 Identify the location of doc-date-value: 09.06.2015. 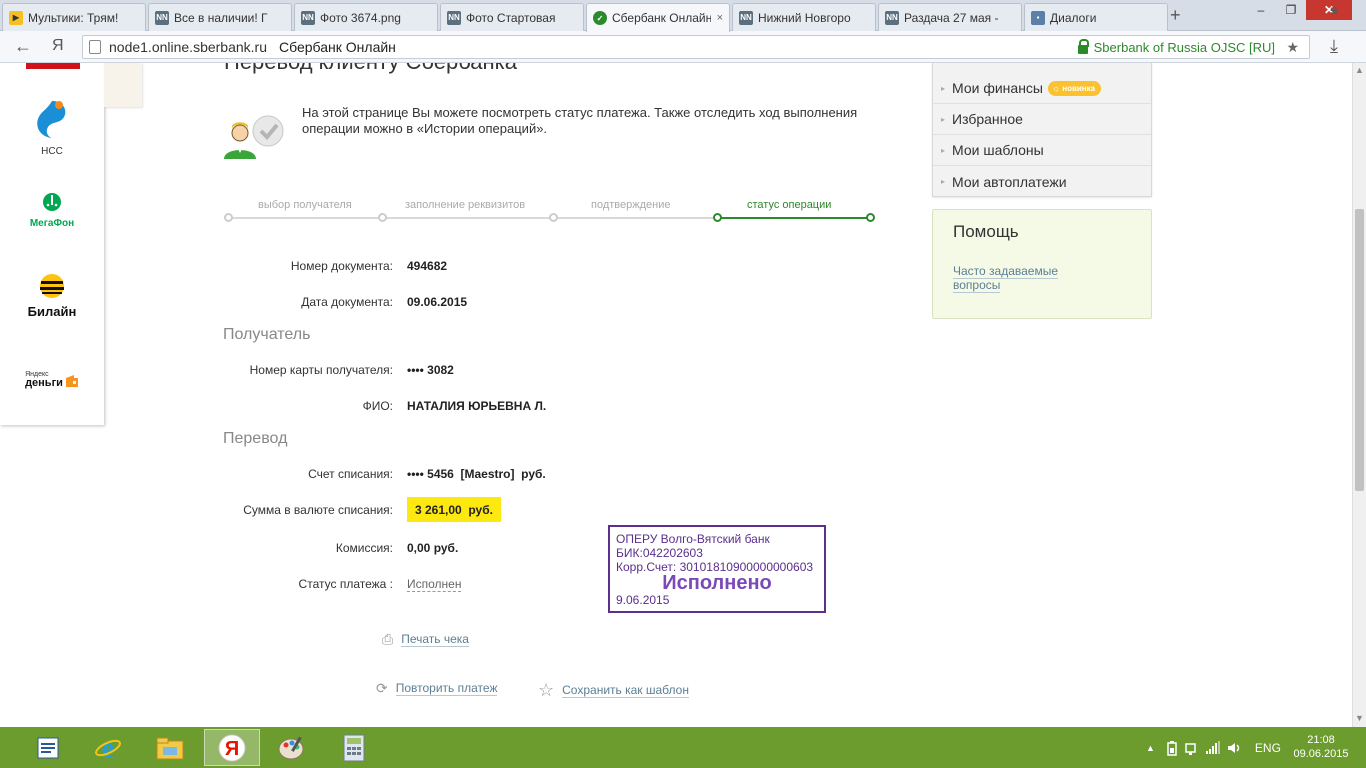
(437, 302).